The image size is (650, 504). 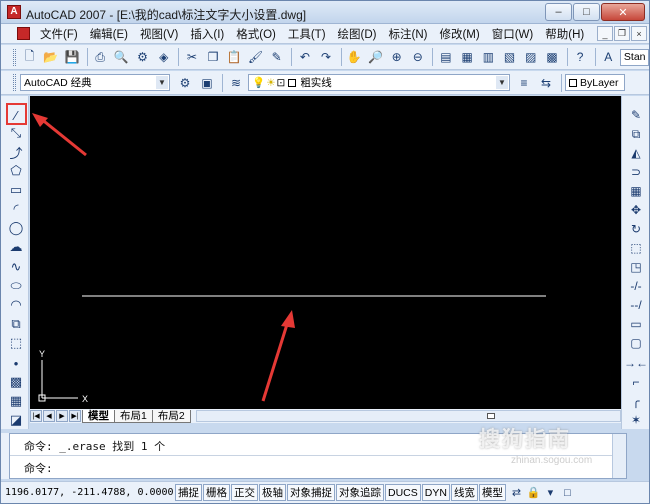 What do you see at coordinates (188, 492) in the screenshot?
I see `snap-toggle: 捕捉` at bounding box center [188, 492].